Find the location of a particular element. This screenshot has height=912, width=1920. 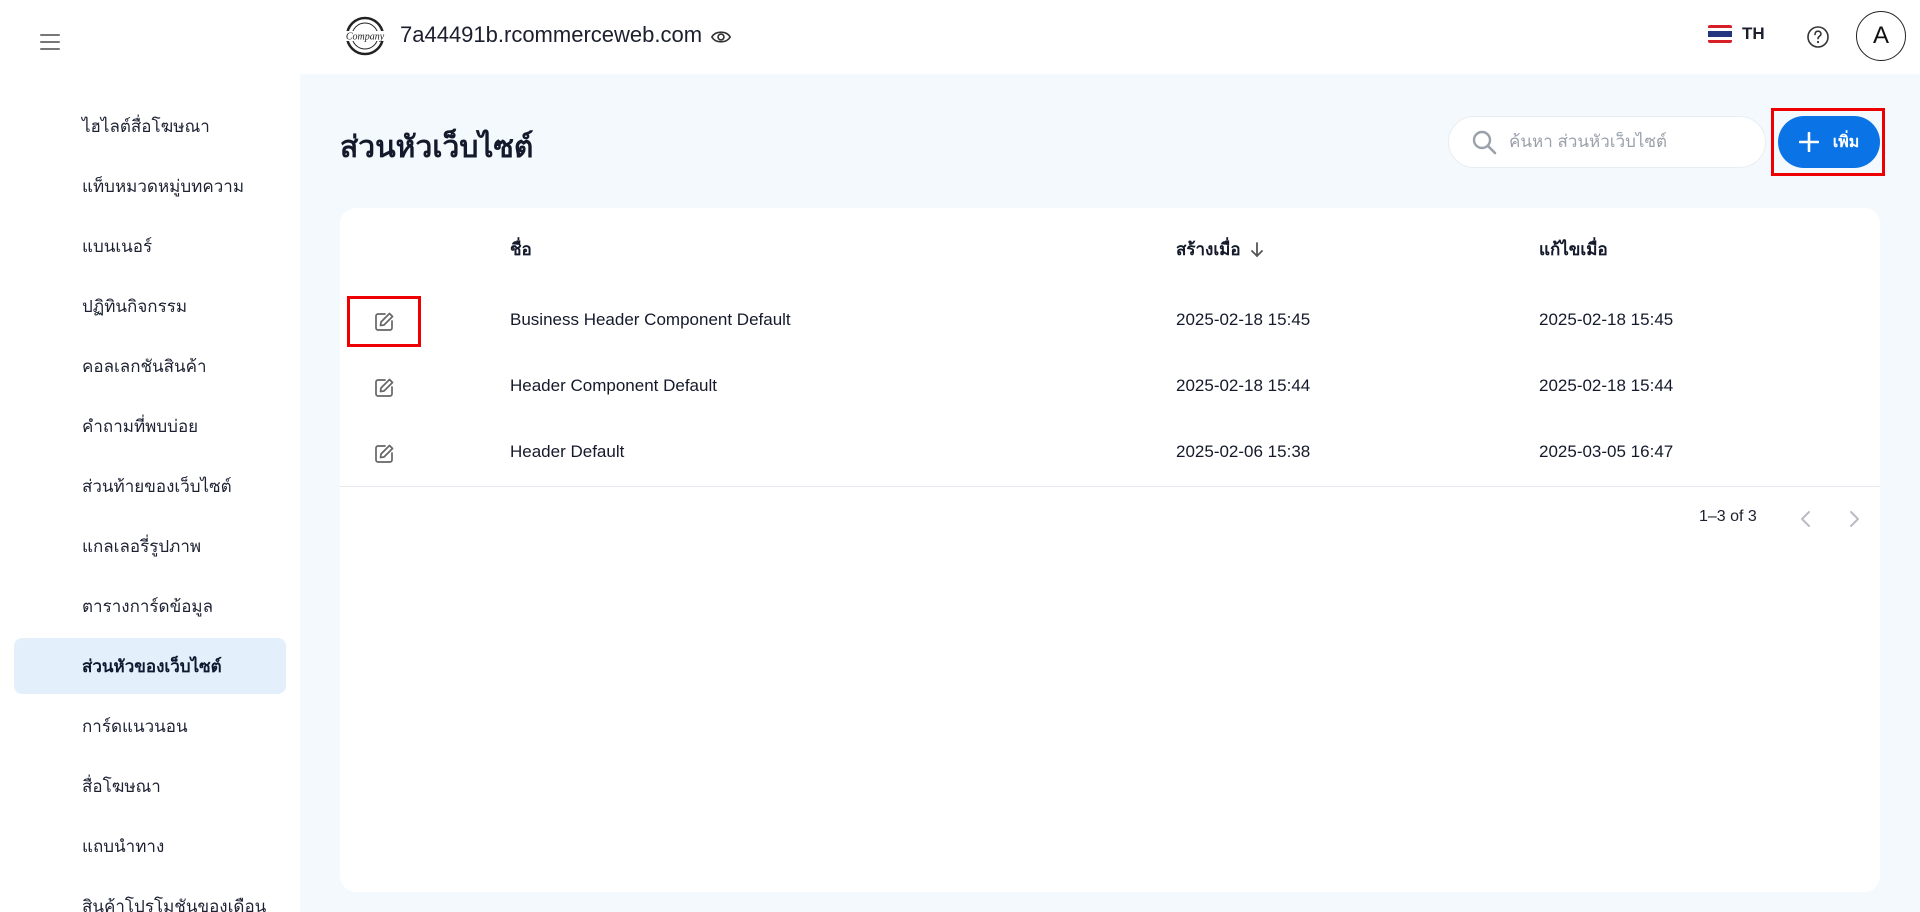

sidebar-item: ปฏิทินกิจกรรม is located at coordinates (150, 306).